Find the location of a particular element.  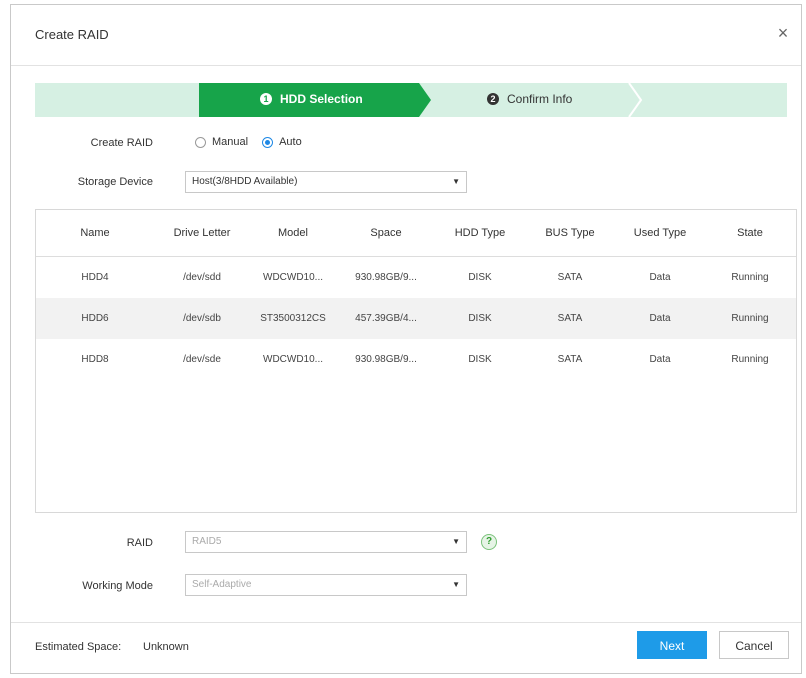

dialog-title: Create RAID is located at coordinates (72, 34).